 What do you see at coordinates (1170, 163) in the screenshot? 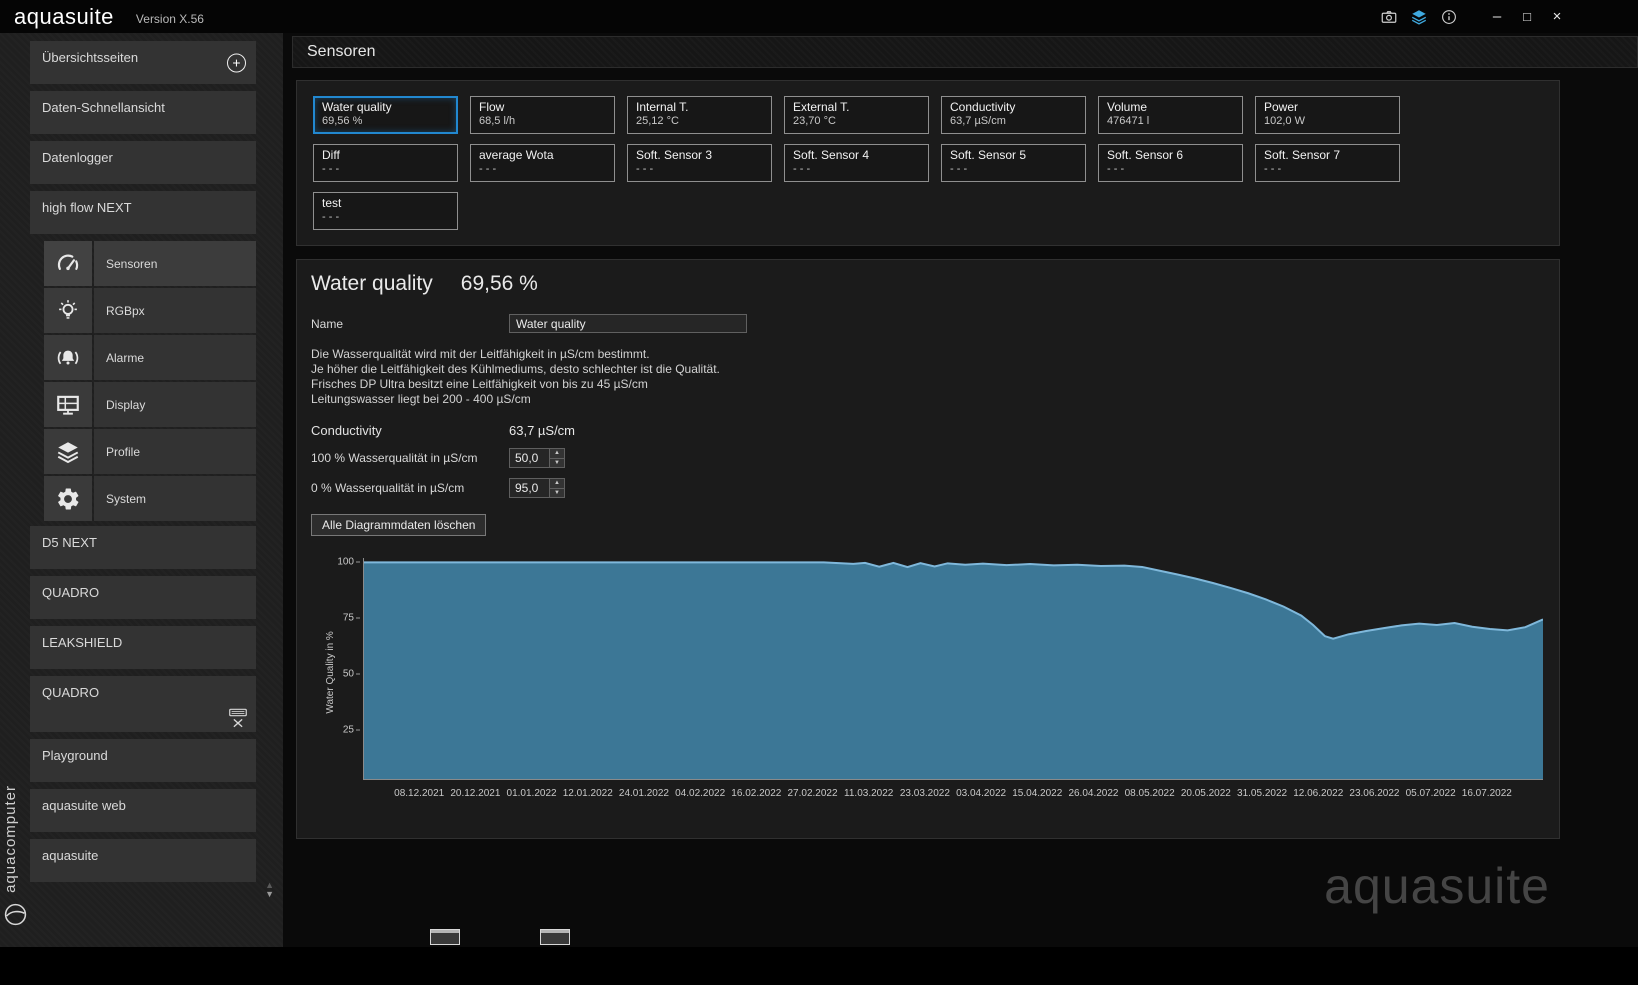
I see `sensor-tile-soft-sensor-6: Soft. Sensor 6- - -` at bounding box center [1170, 163].